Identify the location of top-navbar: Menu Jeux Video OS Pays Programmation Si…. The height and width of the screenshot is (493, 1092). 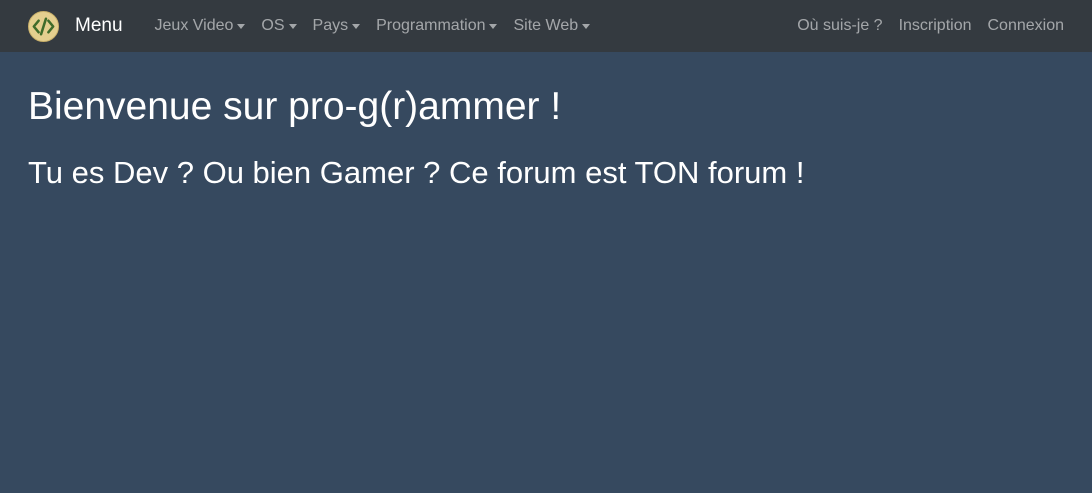
(546, 26).